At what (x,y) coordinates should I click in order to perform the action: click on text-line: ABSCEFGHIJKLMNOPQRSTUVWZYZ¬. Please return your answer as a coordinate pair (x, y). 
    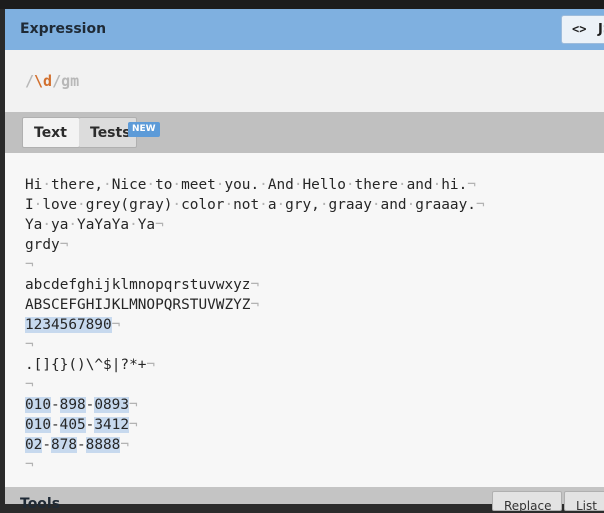
    Looking at the image, I should click on (142, 305).